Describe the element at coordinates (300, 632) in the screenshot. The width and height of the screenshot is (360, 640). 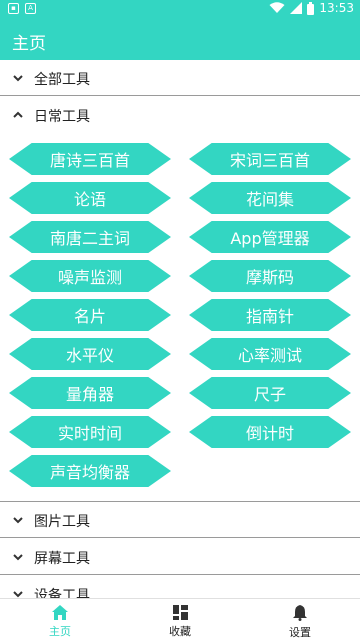
I see `nav-settings-label: 设置` at that location.